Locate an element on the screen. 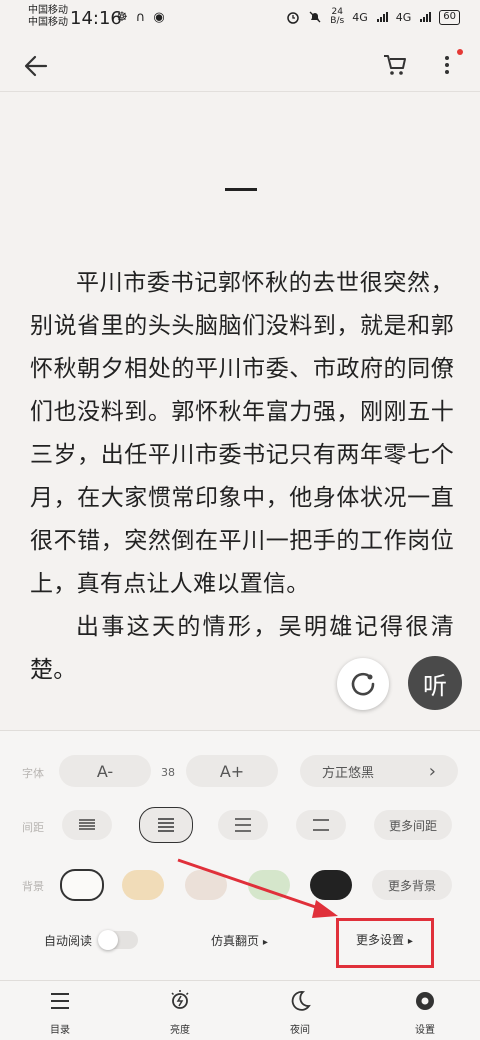  network-speed: 24 B/s is located at coordinates (337, 17).